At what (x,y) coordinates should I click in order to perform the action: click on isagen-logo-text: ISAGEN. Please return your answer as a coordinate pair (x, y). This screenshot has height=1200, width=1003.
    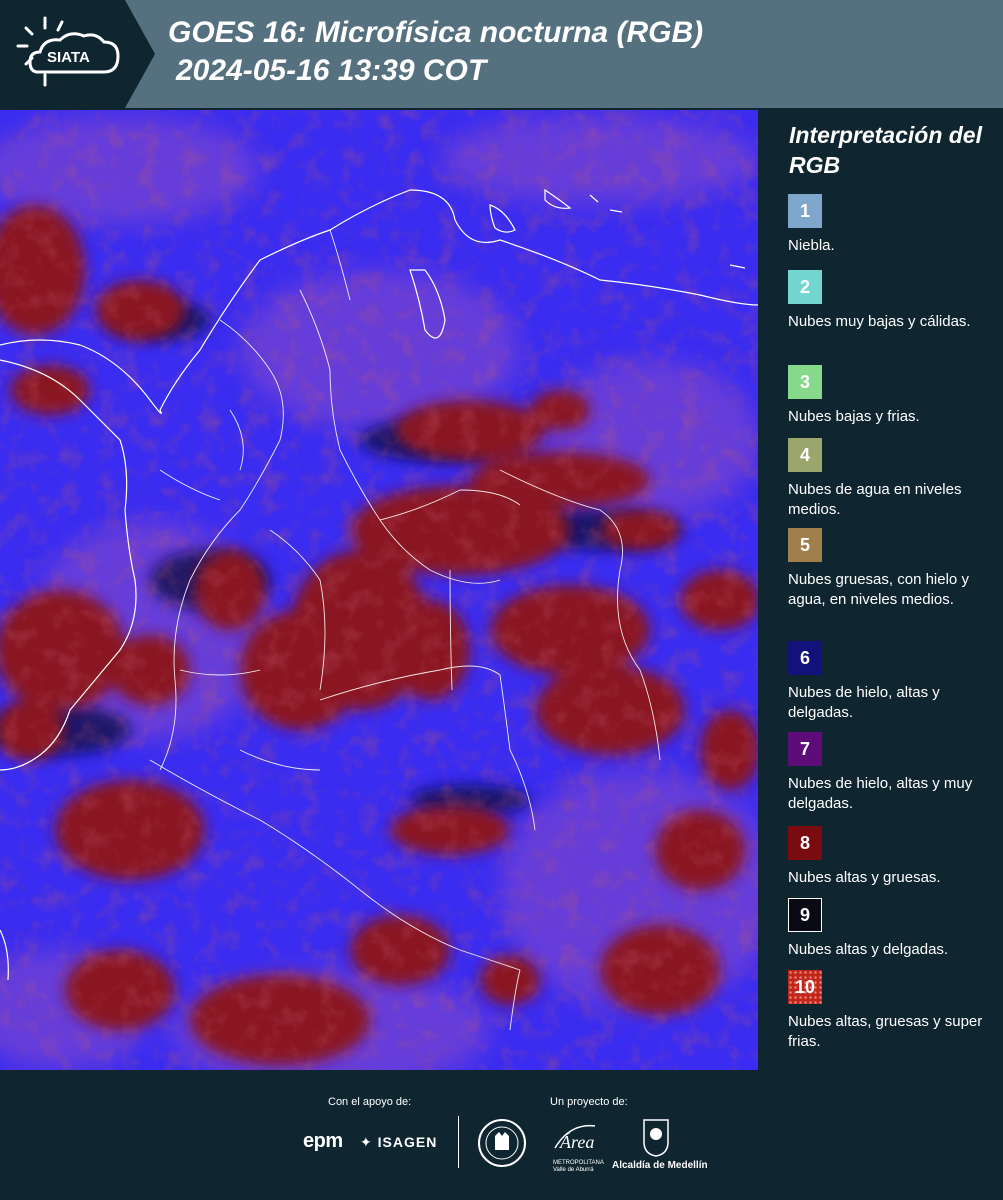
    Looking at the image, I should click on (407, 1142).